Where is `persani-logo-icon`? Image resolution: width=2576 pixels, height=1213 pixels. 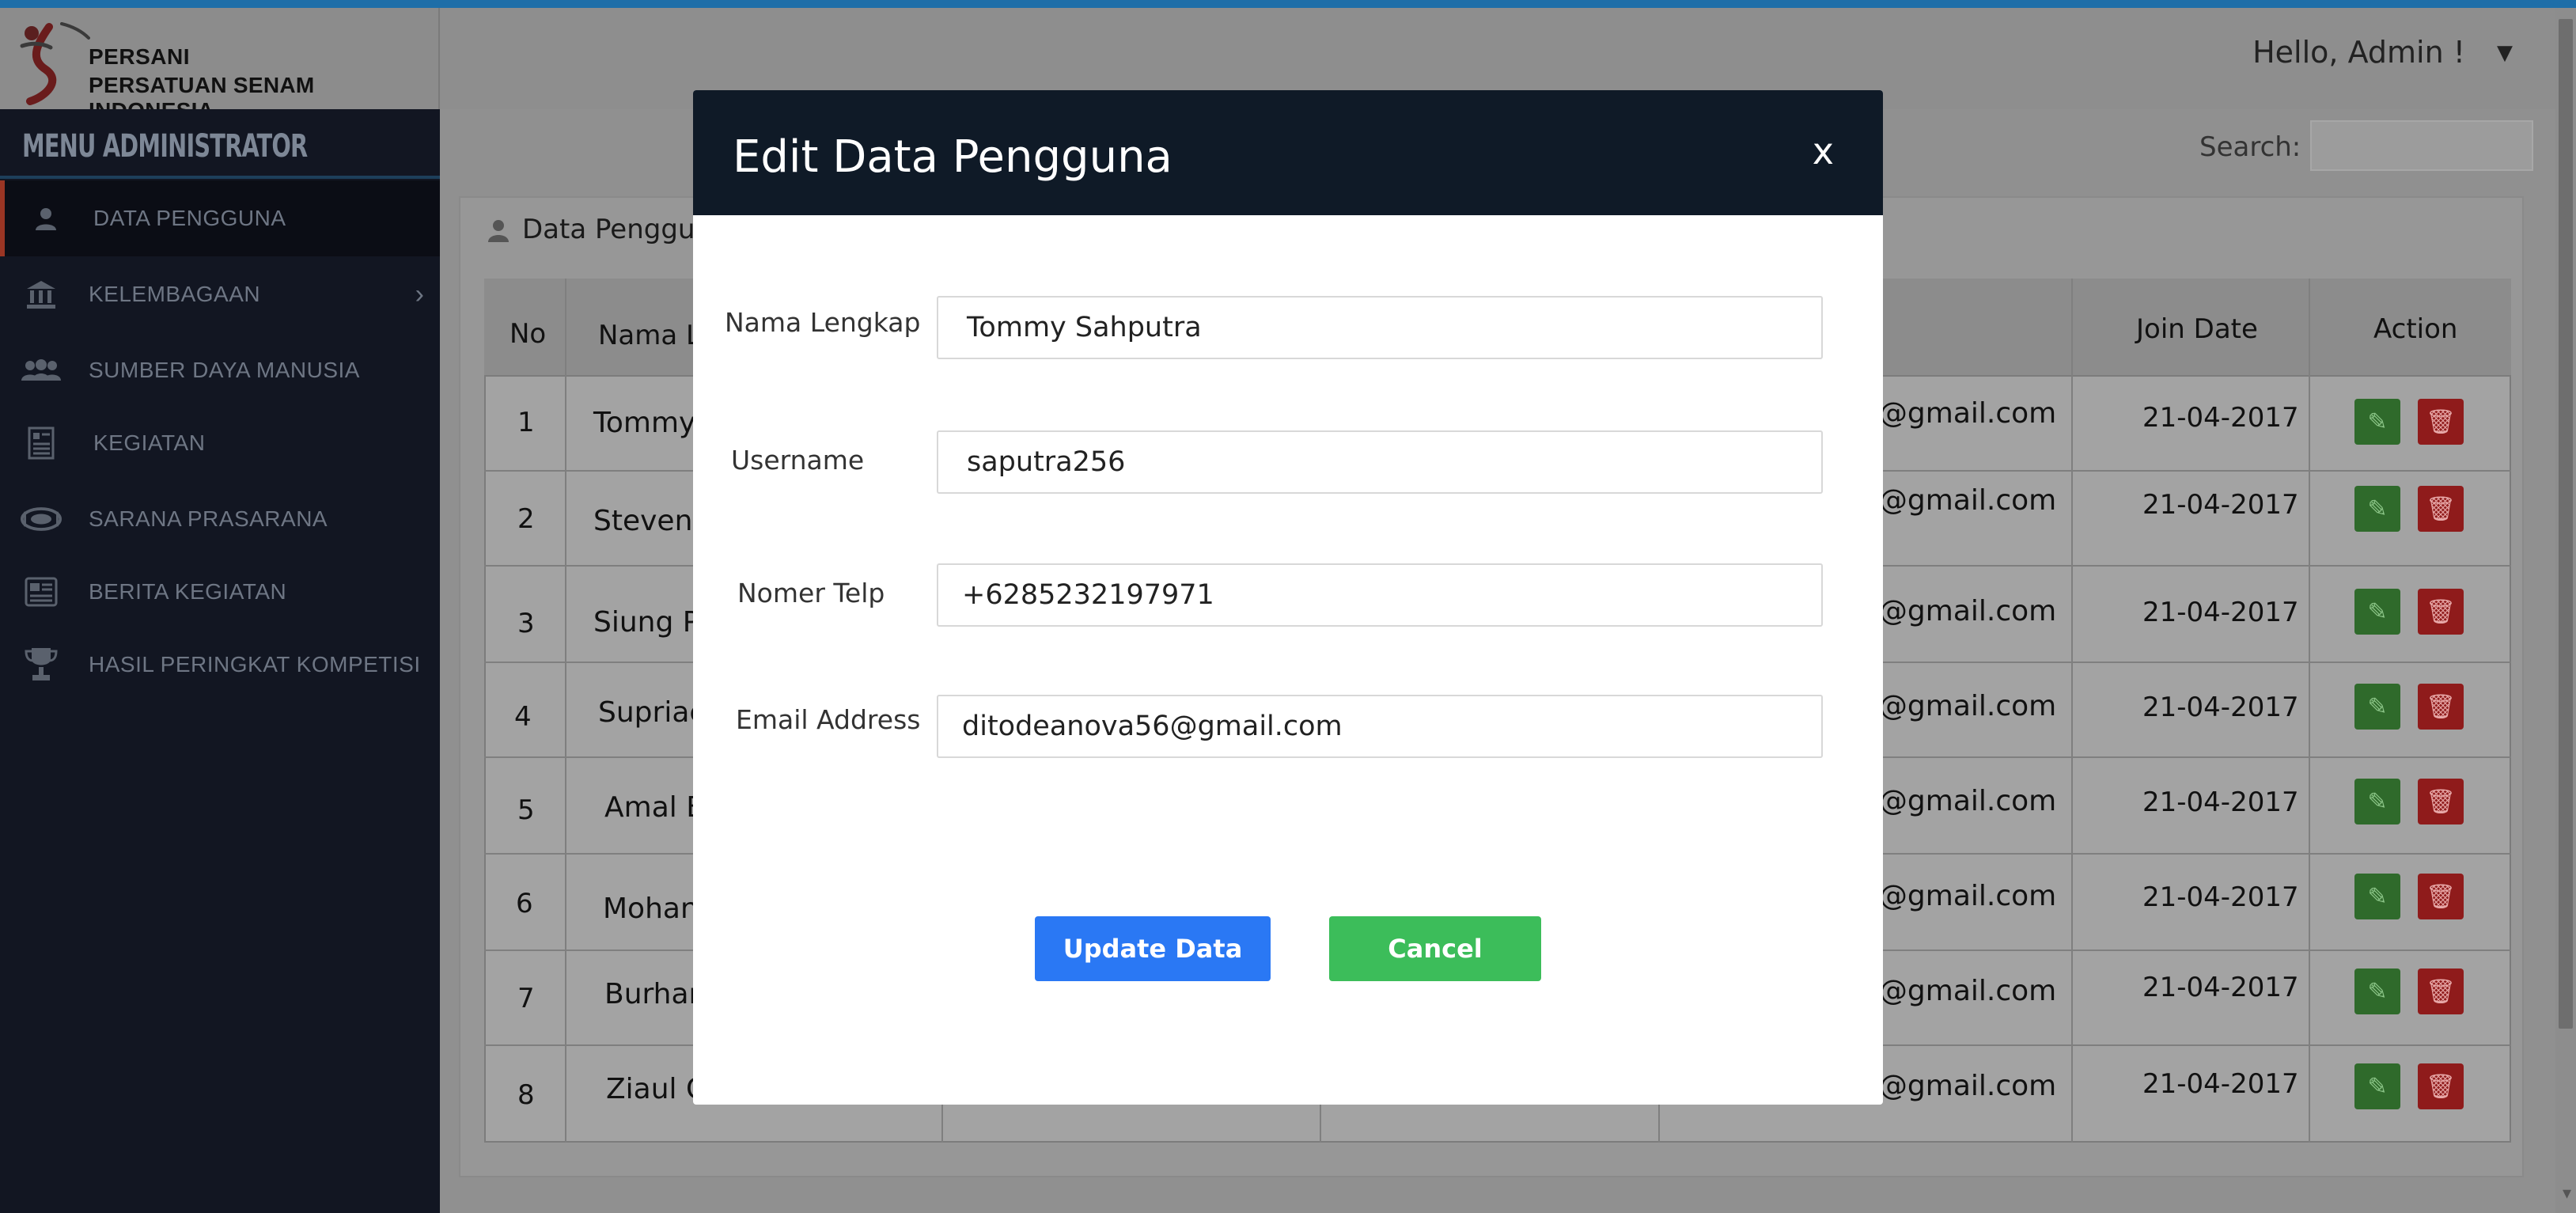
persani-logo-icon is located at coordinates (55, 64).